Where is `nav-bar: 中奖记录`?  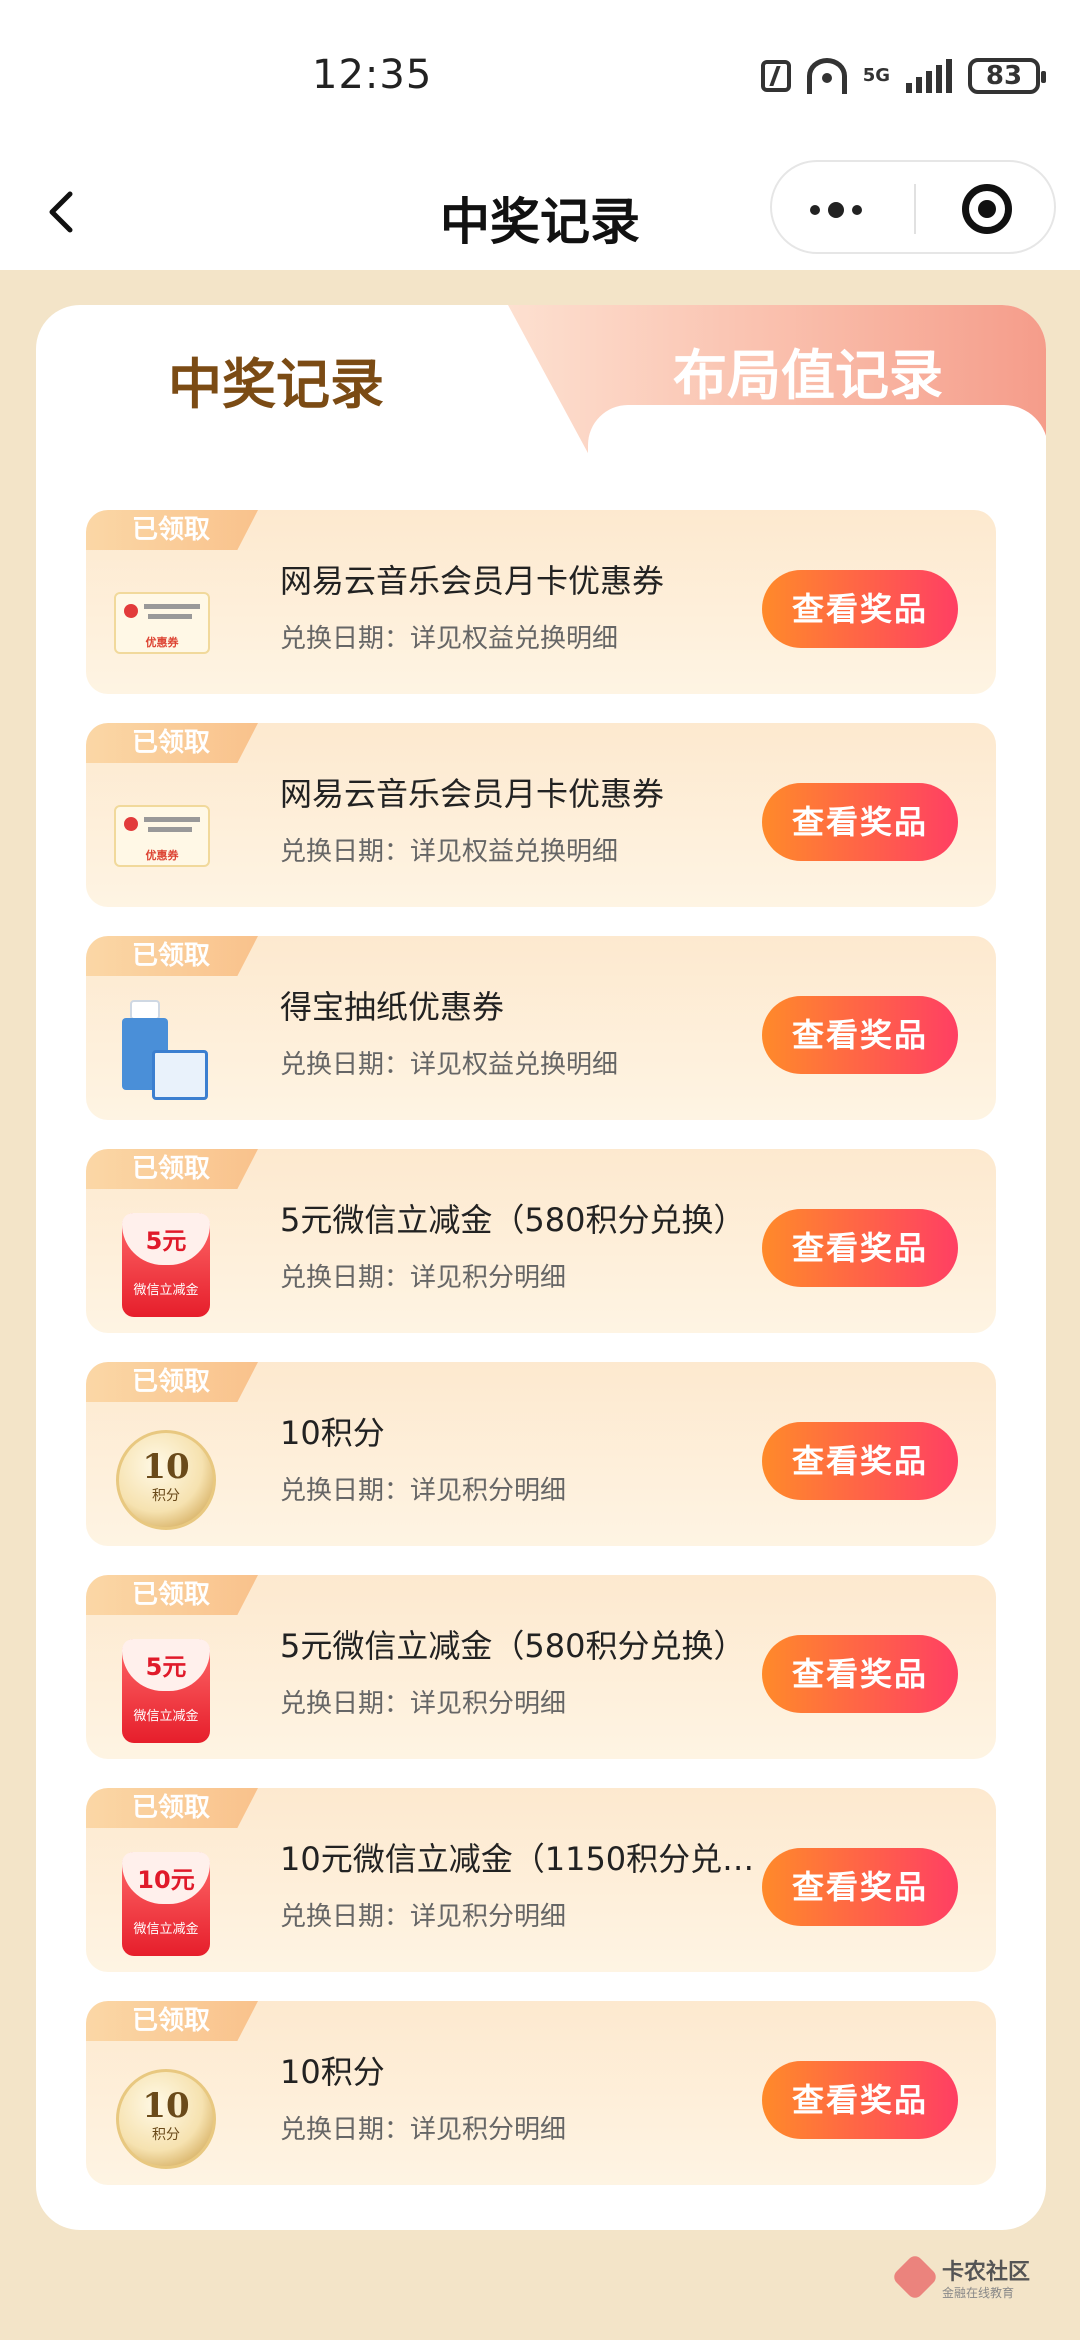 nav-bar: 中奖记录 is located at coordinates (540, 215).